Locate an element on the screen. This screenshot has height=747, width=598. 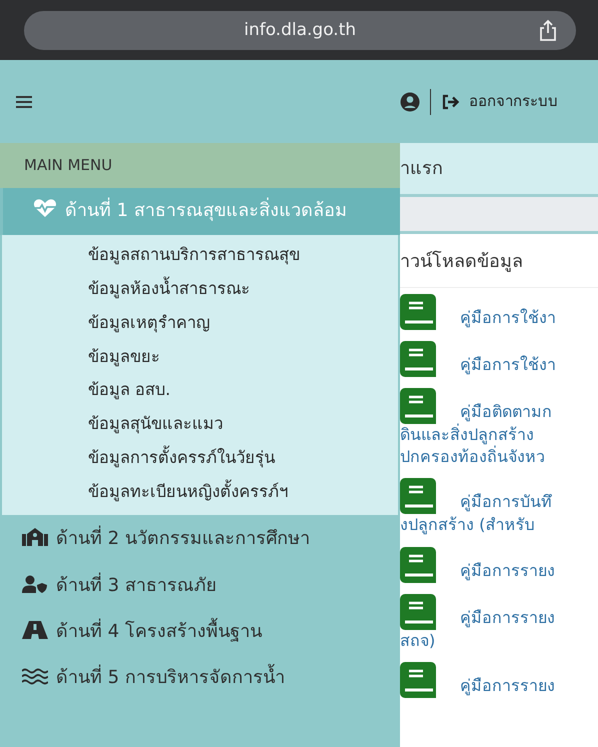
submenu-item: ข้อมูลสถานบริการสาธารณสุข is located at coordinates (200, 256).